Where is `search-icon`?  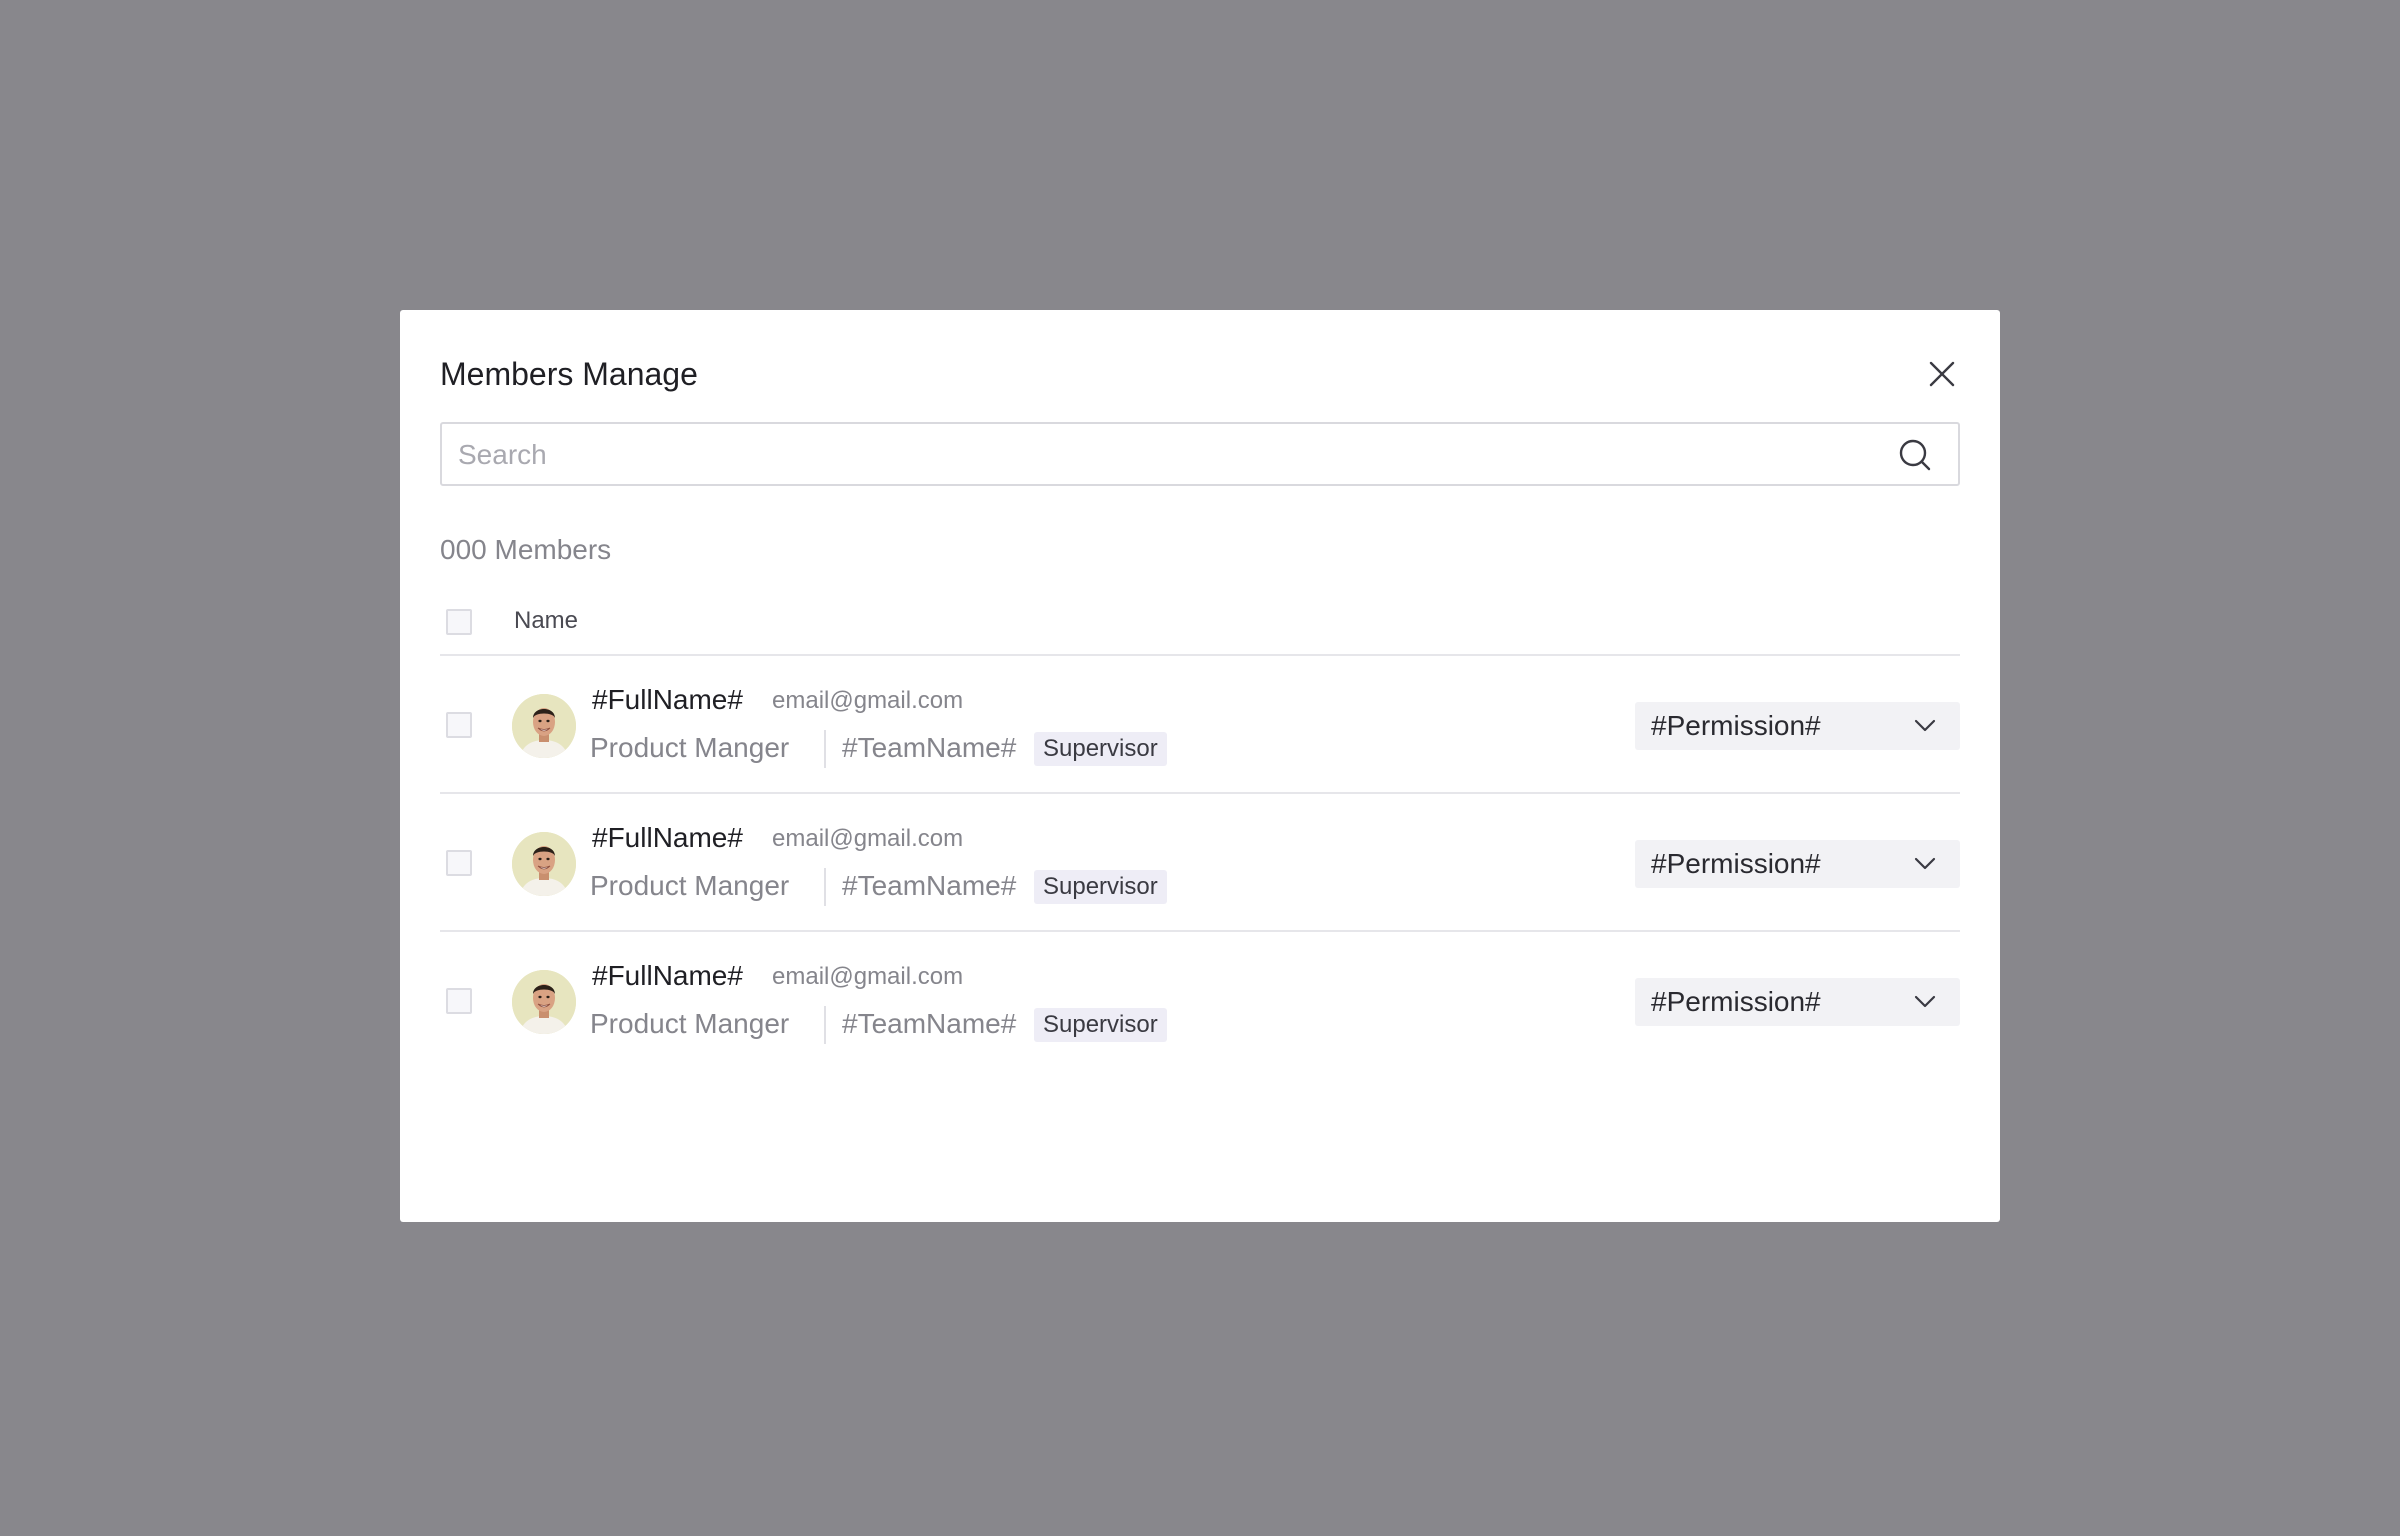
search-icon is located at coordinates (1915, 455).